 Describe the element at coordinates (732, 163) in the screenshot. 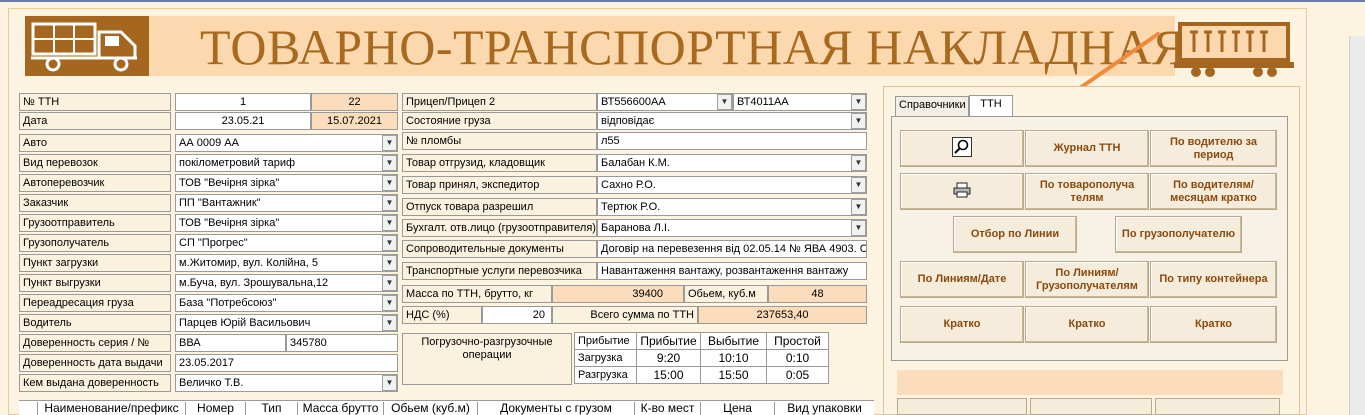

I see `released-by-select: Балабан К.М.` at that location.